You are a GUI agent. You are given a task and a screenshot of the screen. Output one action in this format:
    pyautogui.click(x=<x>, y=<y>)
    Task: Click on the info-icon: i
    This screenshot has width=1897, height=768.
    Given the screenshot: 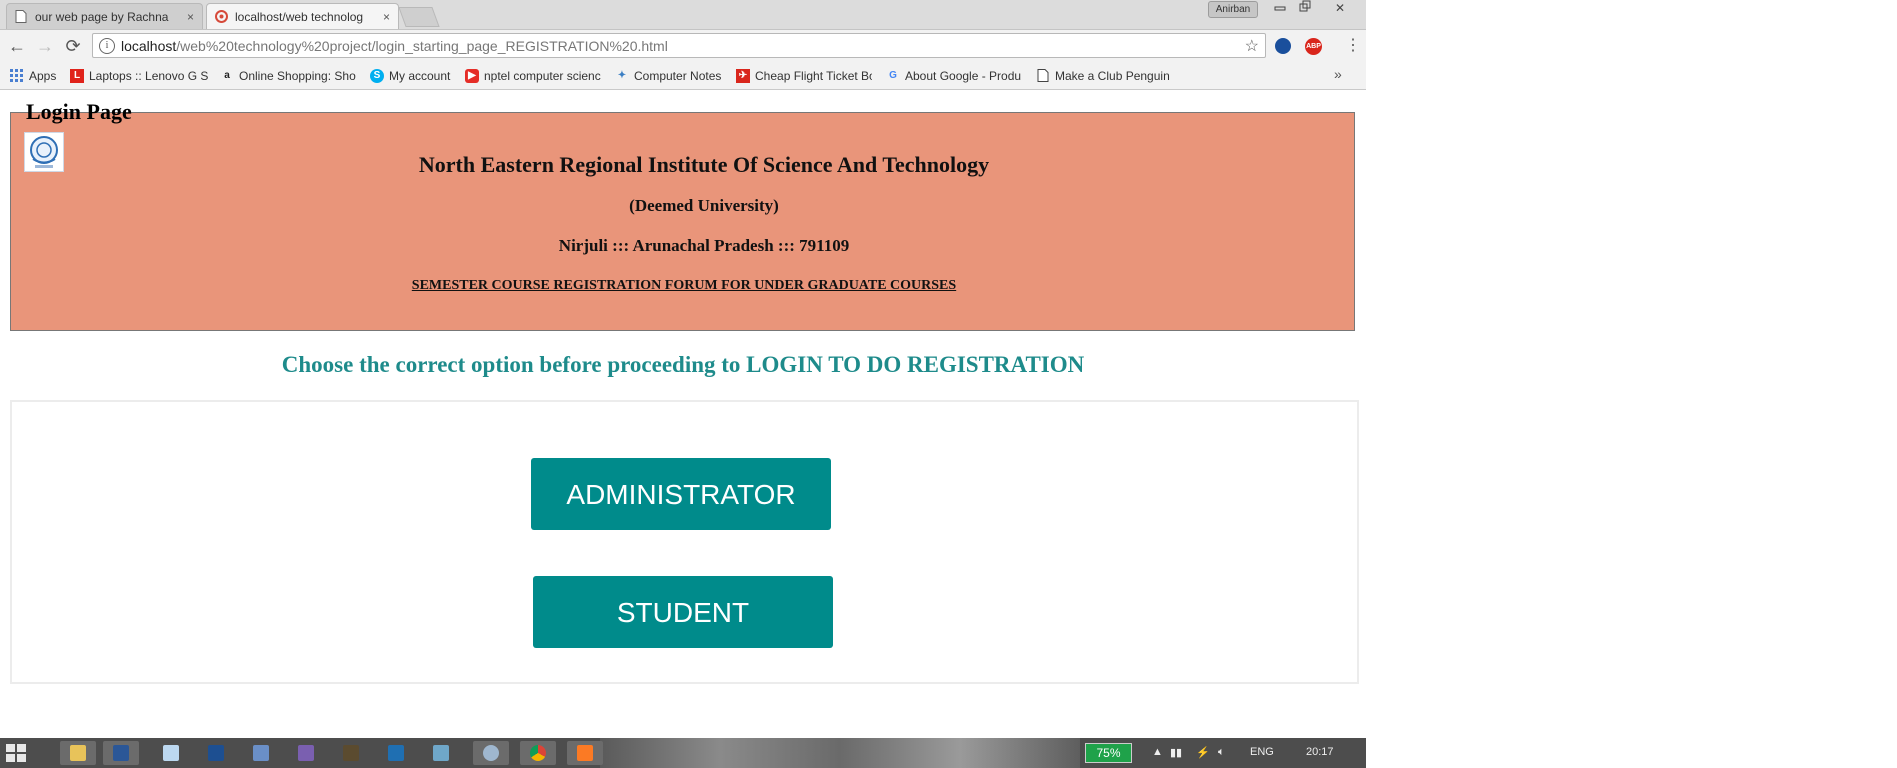 What is the action you would take?
    pyautogui.click(x=107, y=45)
    